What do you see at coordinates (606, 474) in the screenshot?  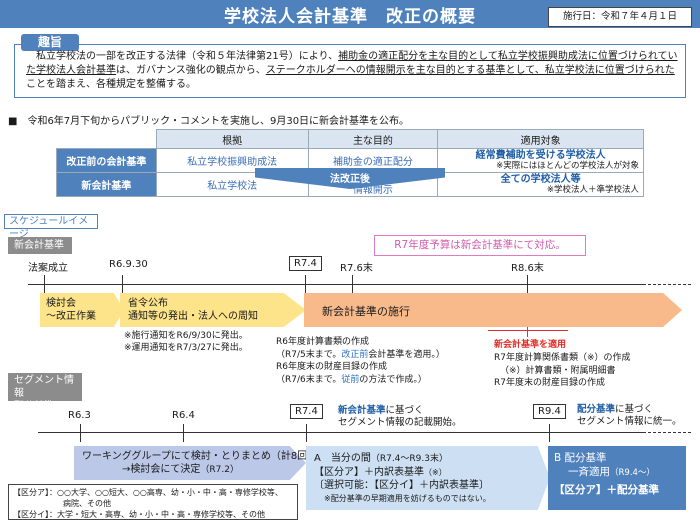 I see `period-b-text: B 配分基準 一斉適用（R9.4～） 【区分ア】＋配分基準` at bounding box center [606, 474].